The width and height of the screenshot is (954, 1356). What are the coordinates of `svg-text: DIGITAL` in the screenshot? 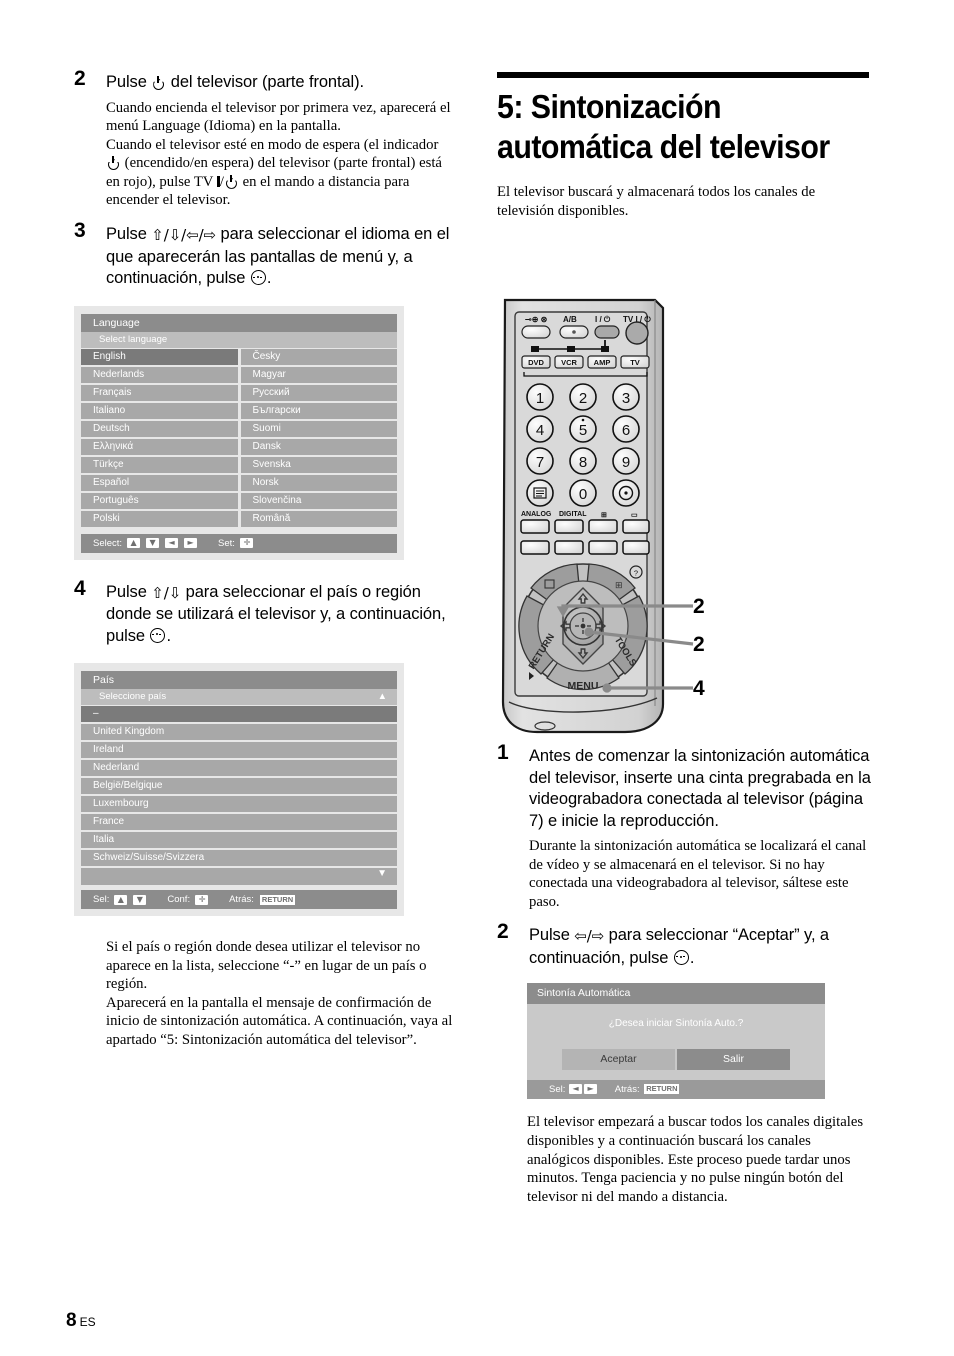 It's located at (573, 514).